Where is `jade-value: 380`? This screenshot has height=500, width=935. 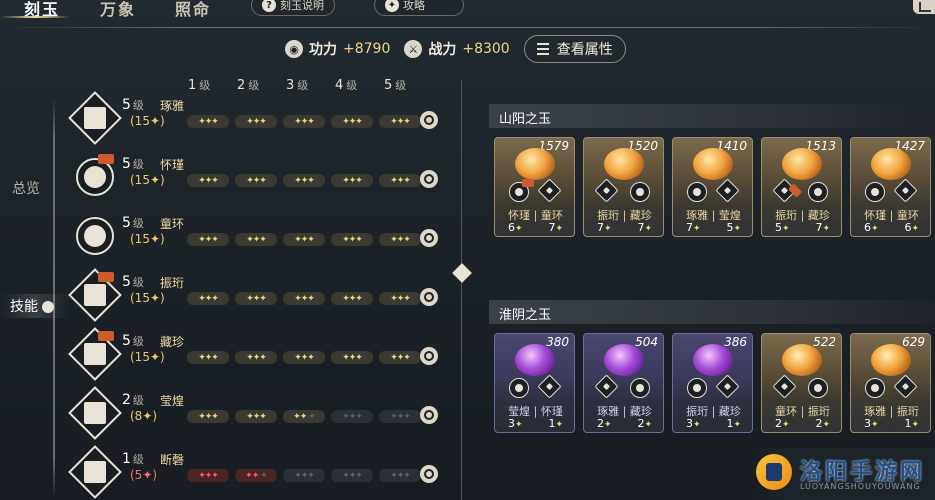
jade-value: 380 is located at coordinates (557, 342).